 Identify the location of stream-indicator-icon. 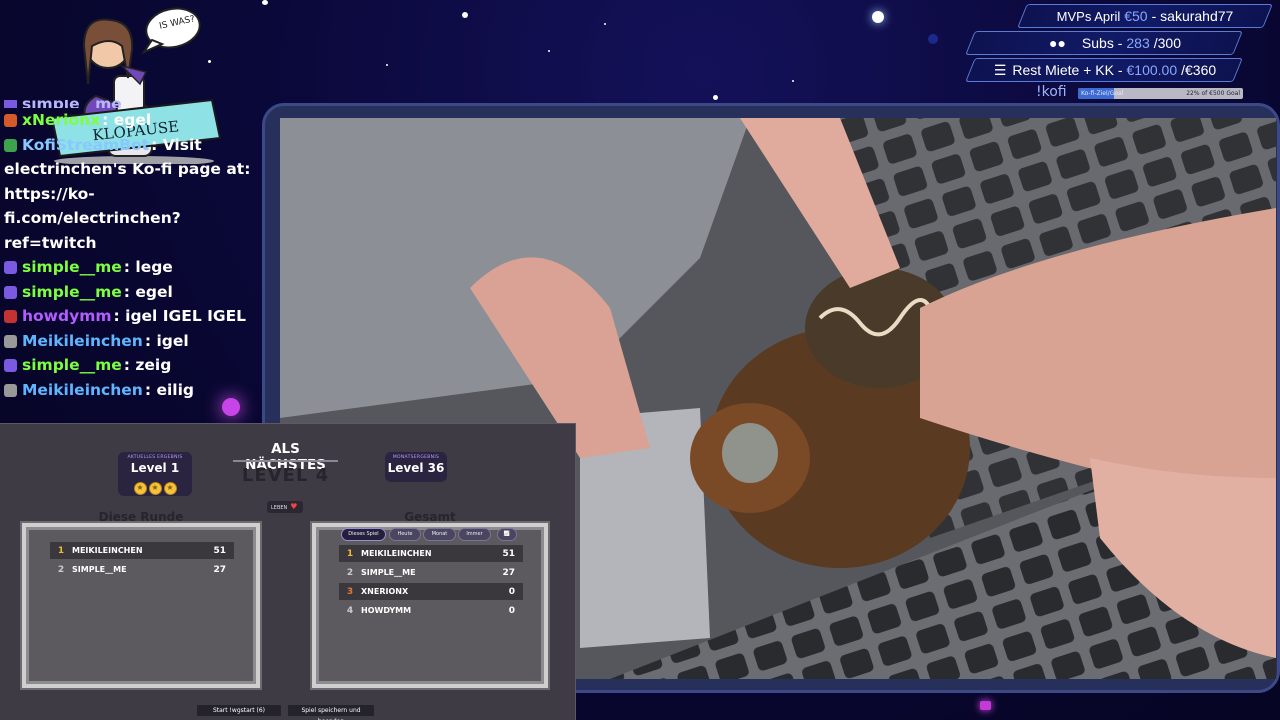
(985, 705).